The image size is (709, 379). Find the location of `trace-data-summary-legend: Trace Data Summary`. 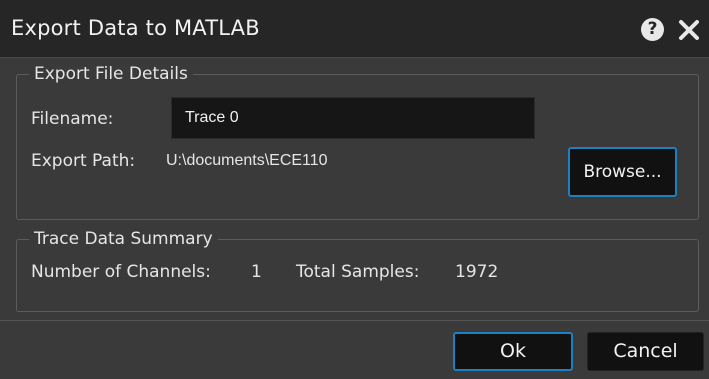

trace-data-summary-legend: Trace Data Summary is located at coordinates (123, 239).